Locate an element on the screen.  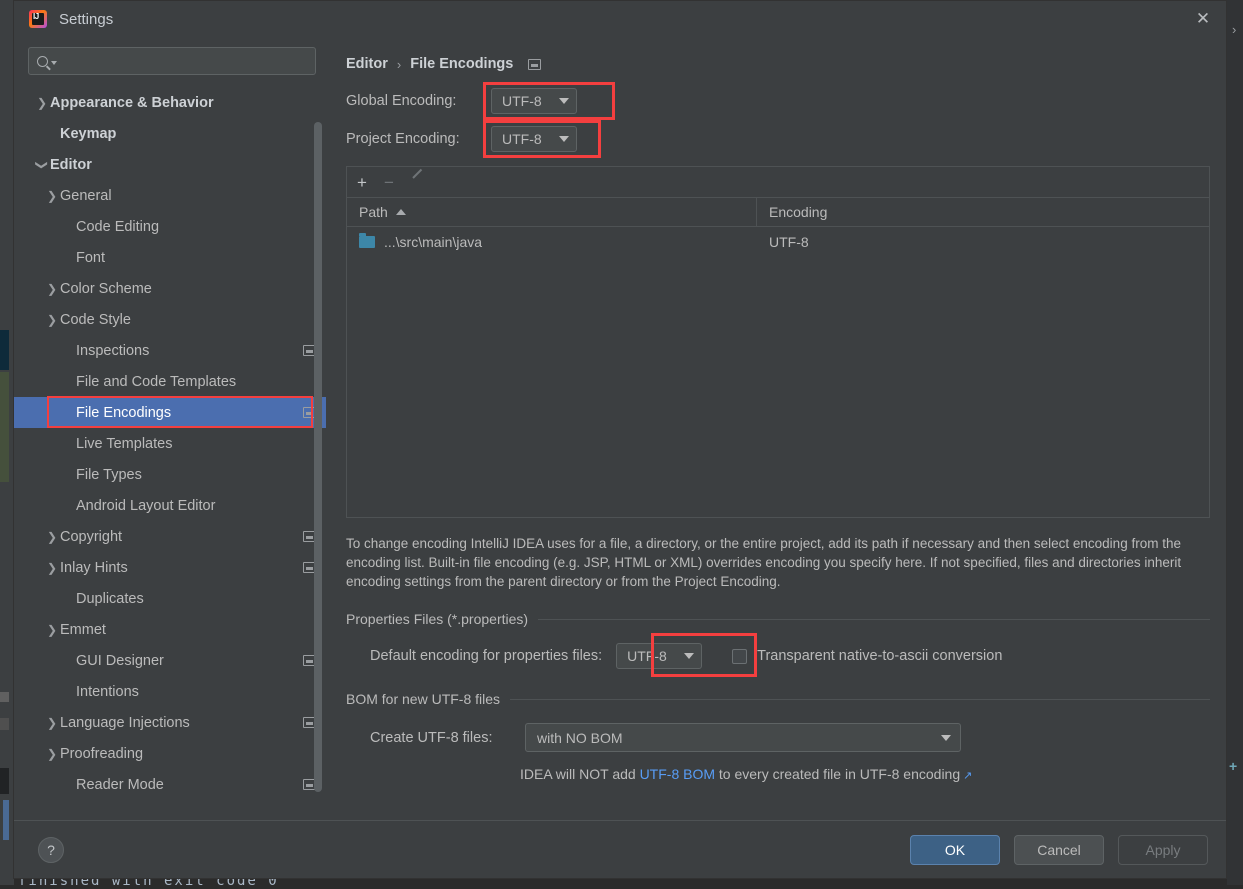
ok-button: OK is located at coordinates (955, 850).